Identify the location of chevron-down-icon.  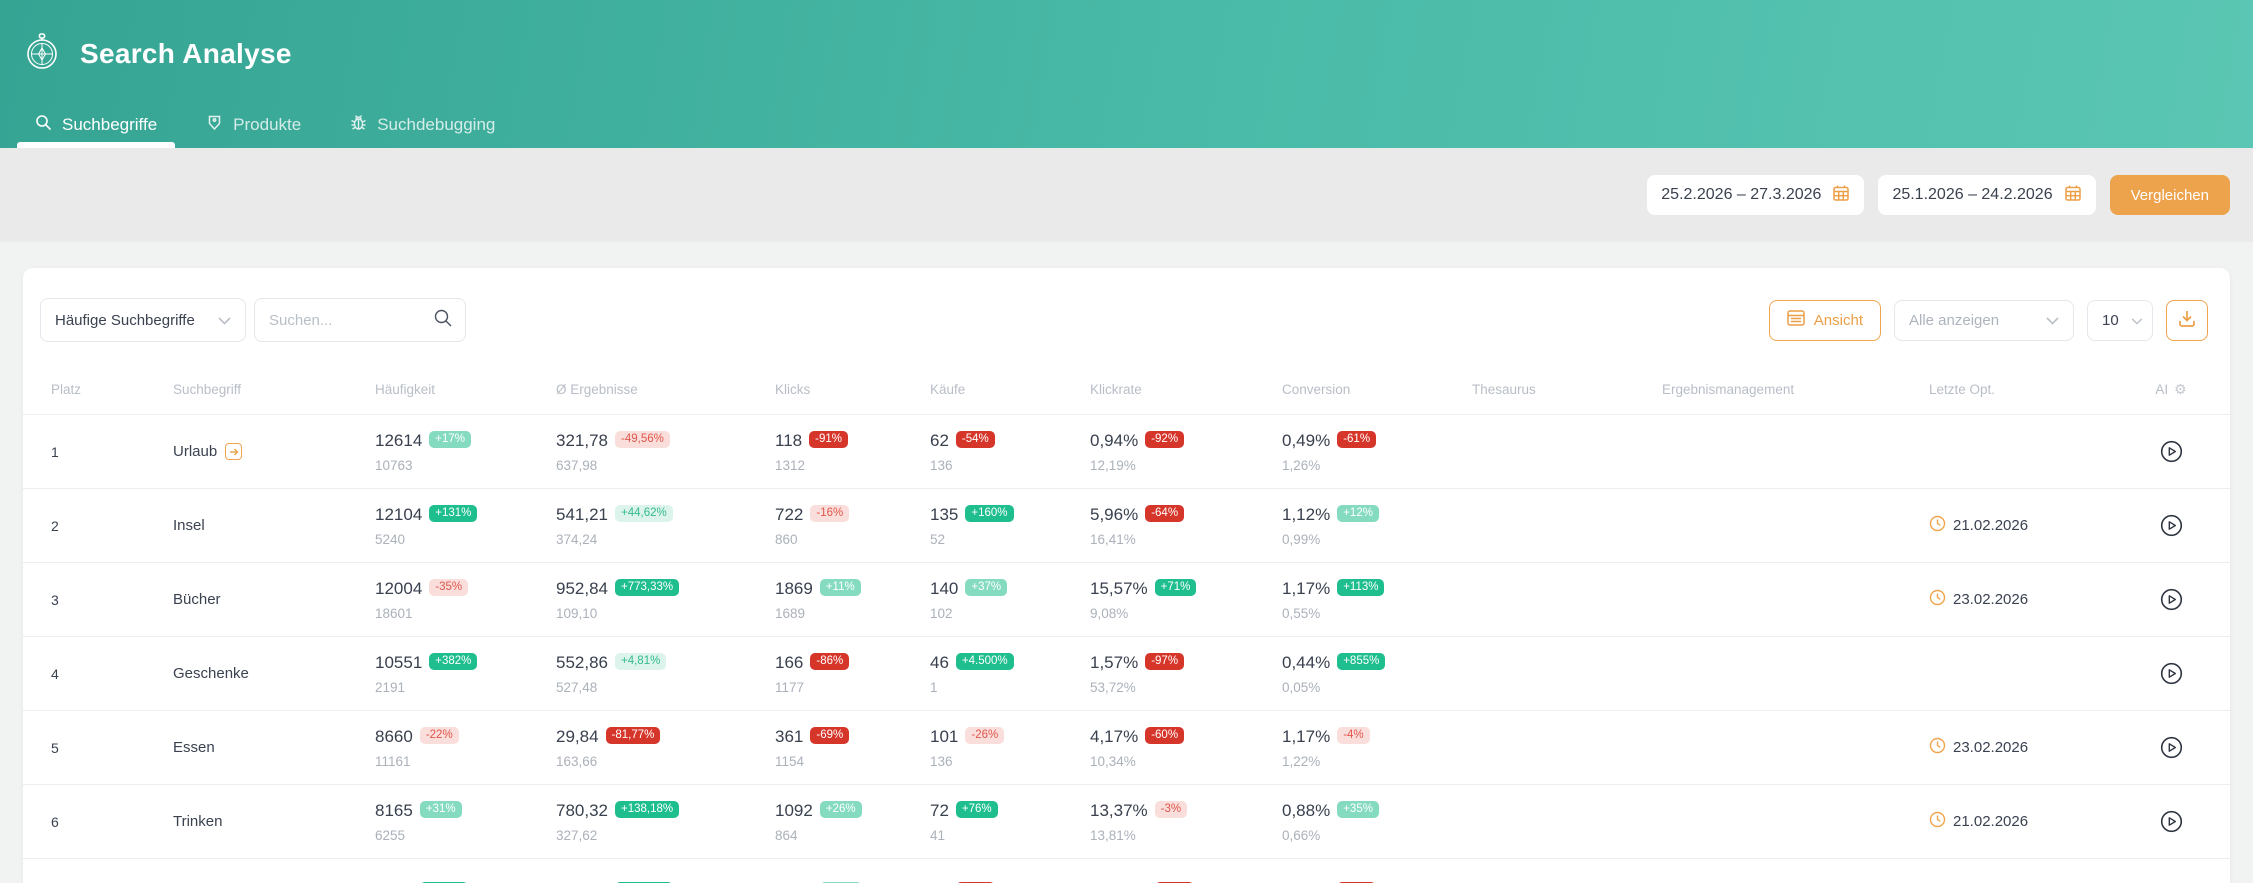
(2137, 320).